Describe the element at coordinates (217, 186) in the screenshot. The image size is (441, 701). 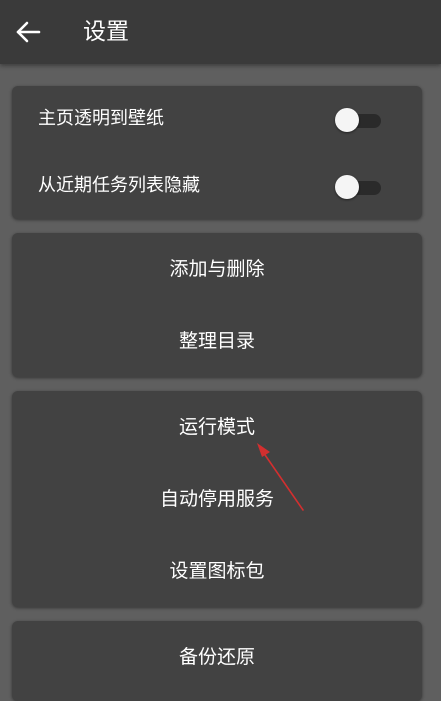
I see `hide-from-recents-row: 从近期任务列表隐藏` at that location.